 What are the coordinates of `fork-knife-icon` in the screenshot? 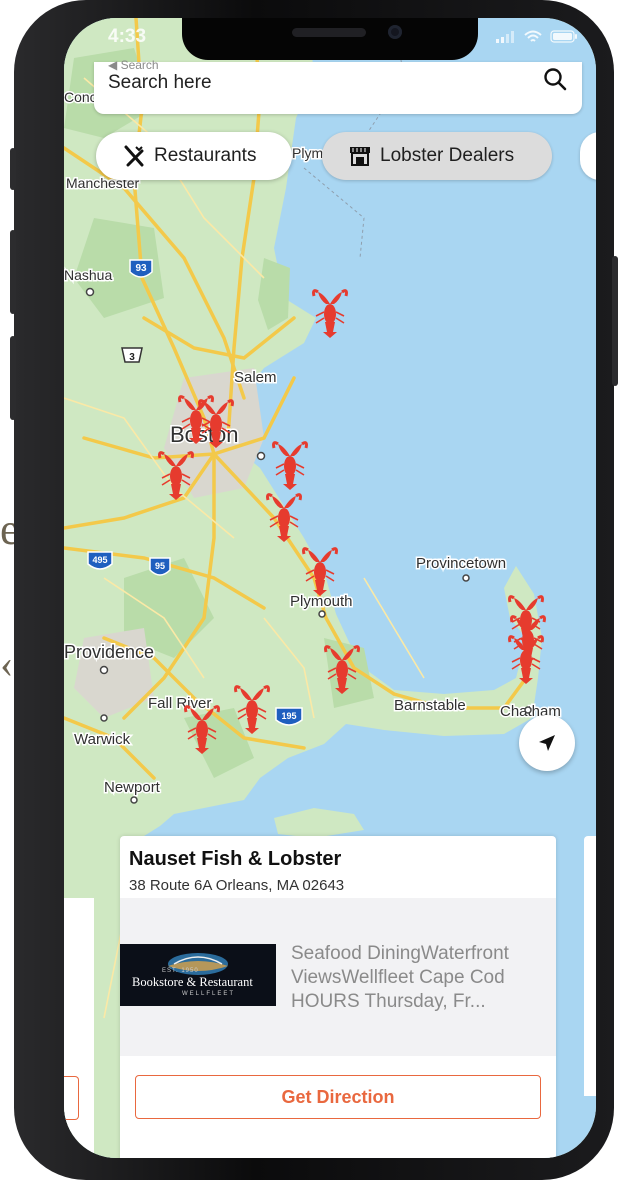 It's located at (134, 156).